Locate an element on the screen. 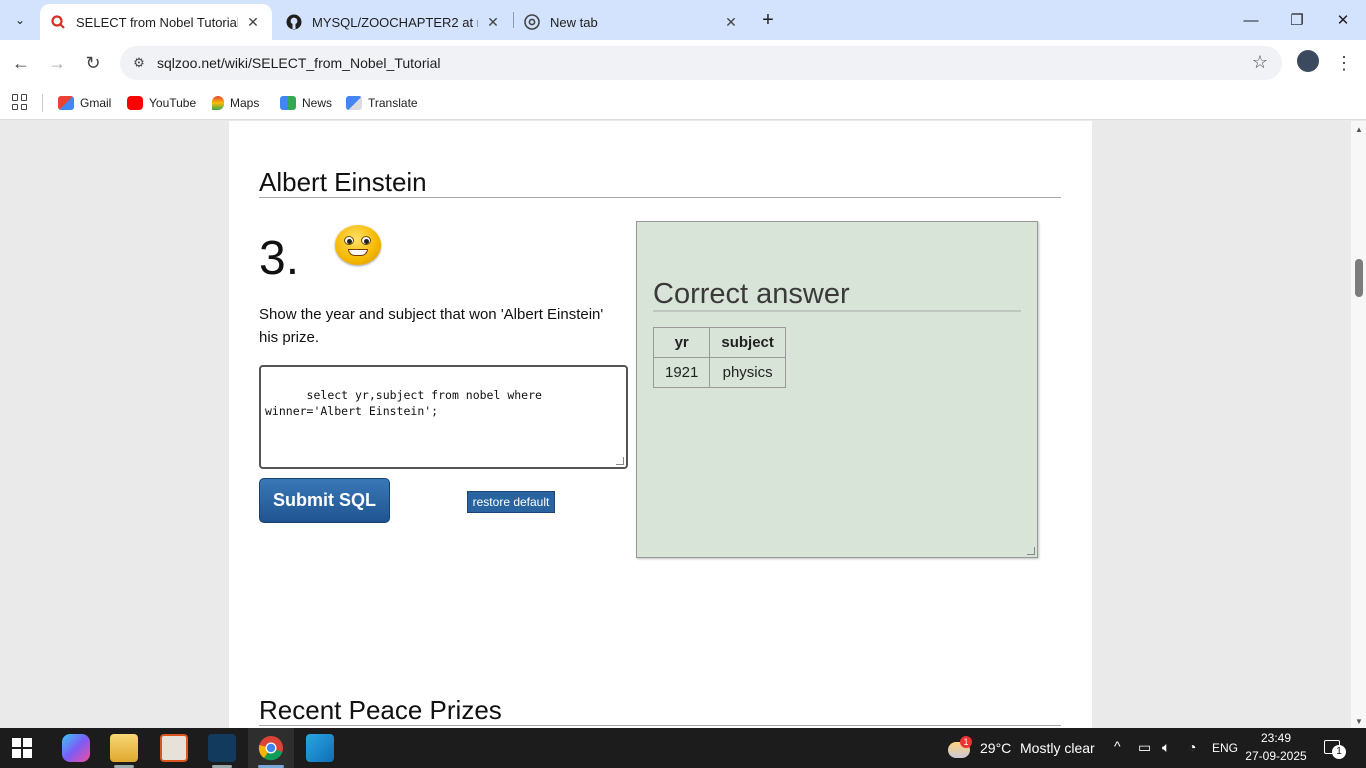 The width and height of the screenshot is (1366, 768). heading-underline is located at coordinates (660, 197).